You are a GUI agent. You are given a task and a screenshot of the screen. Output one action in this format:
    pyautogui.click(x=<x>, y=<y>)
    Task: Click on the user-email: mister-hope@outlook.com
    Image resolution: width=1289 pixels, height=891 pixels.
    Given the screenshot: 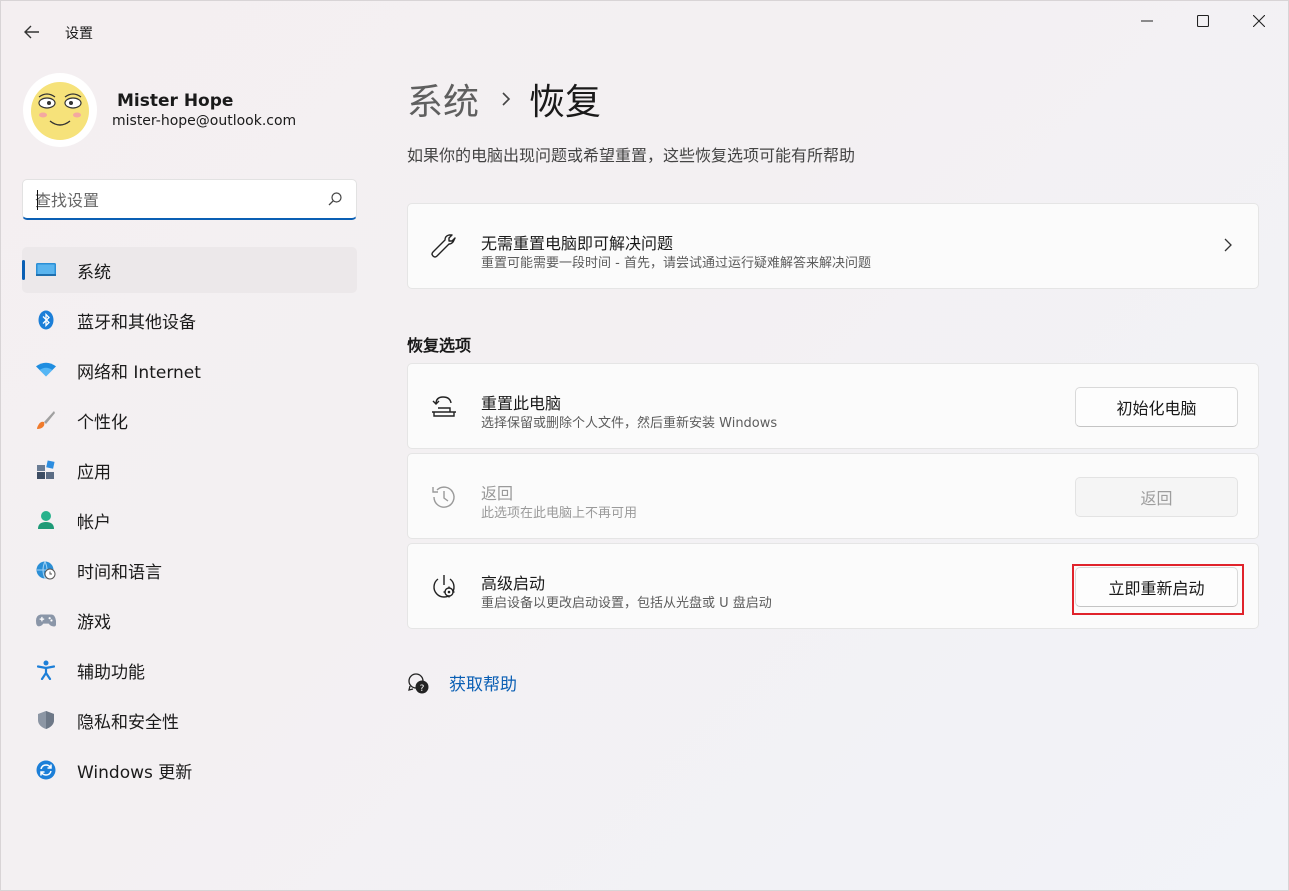 What is the action you would take?
    pyautogui.click(x=204, y=121)
    